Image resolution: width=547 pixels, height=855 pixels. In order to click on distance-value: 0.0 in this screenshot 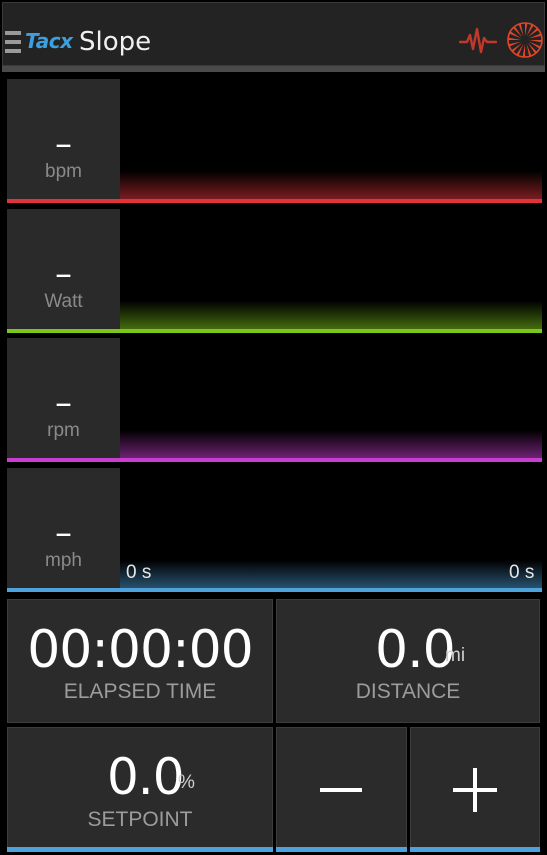, I will do `click(415, 650)`.